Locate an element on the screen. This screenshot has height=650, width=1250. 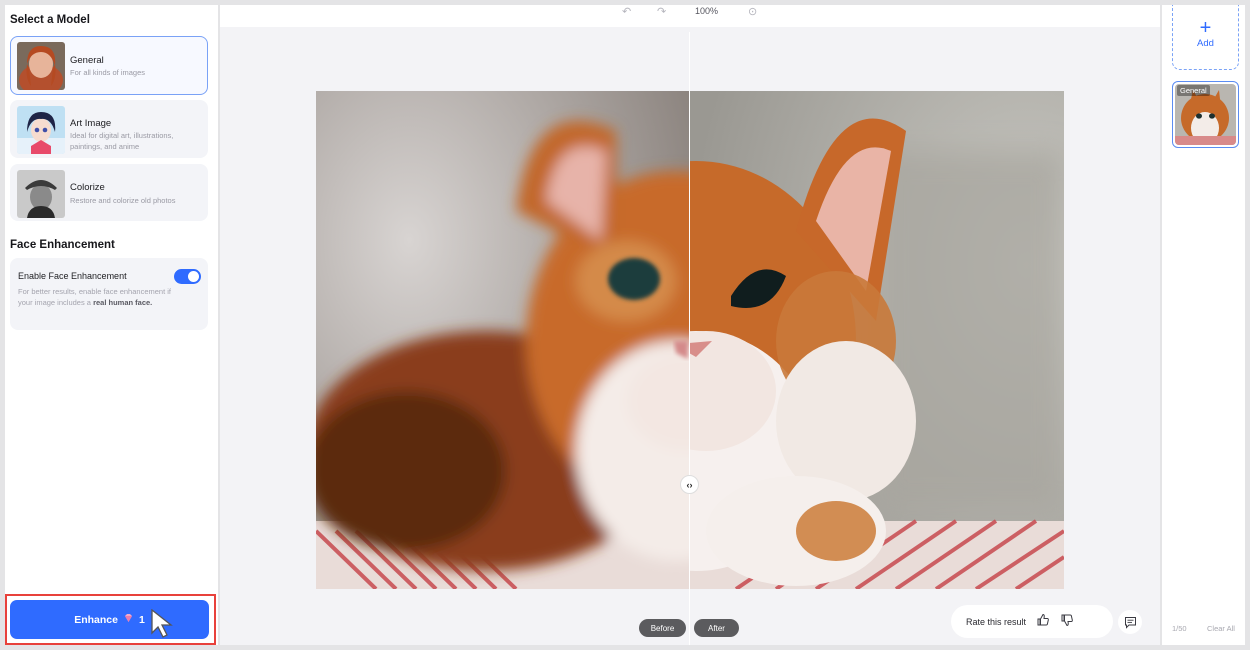
clear-all-button: Clear All is located at coordinates (1221, 628).